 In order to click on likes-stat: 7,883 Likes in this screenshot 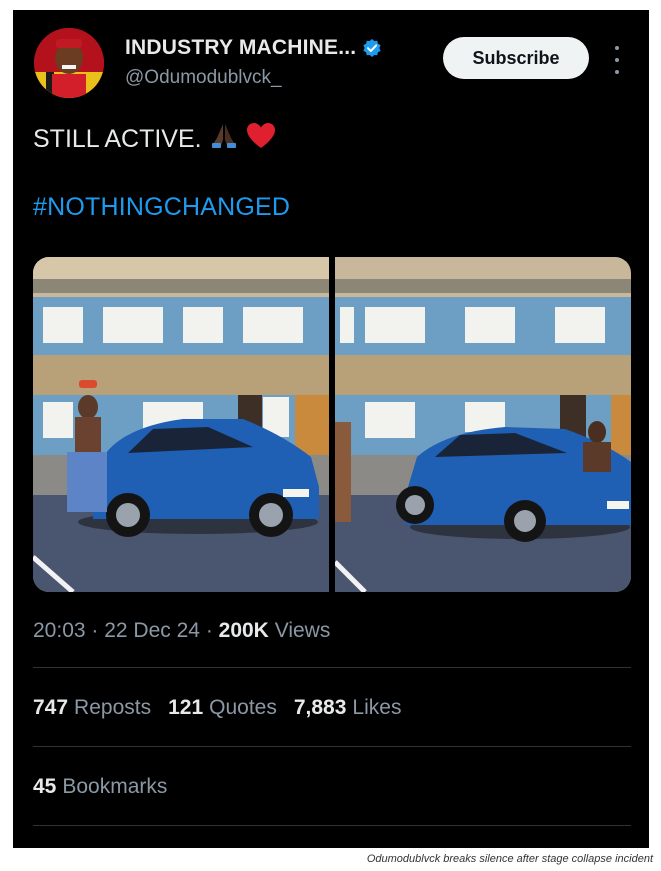, I will do `click(348, 708)`.